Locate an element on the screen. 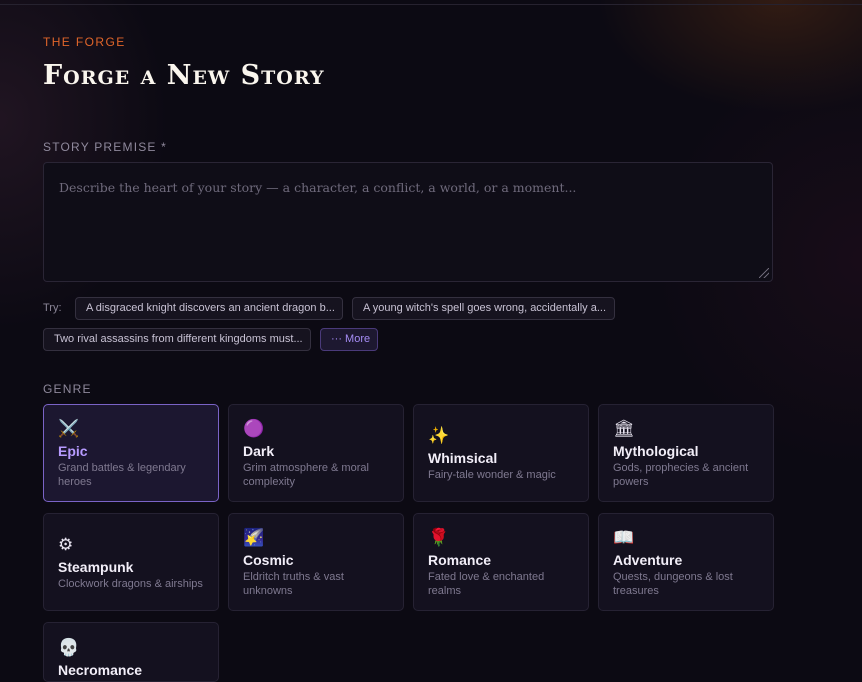 Image resolution: width=862 pixels, height=682 pixels. temple-icon: 🏛 is located at coordinates (624, 428).